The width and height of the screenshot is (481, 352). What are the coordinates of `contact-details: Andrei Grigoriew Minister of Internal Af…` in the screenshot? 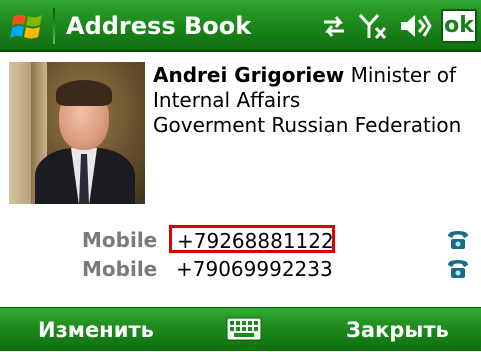 It's located at (313, 100).